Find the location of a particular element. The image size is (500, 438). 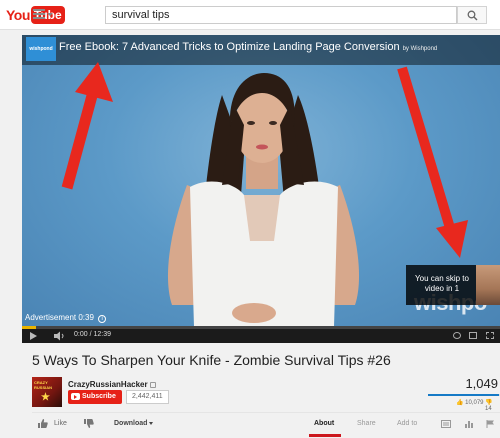

channel-avatar: CRAZY RUSSIAN ★ is located at coordinates (47, 392).